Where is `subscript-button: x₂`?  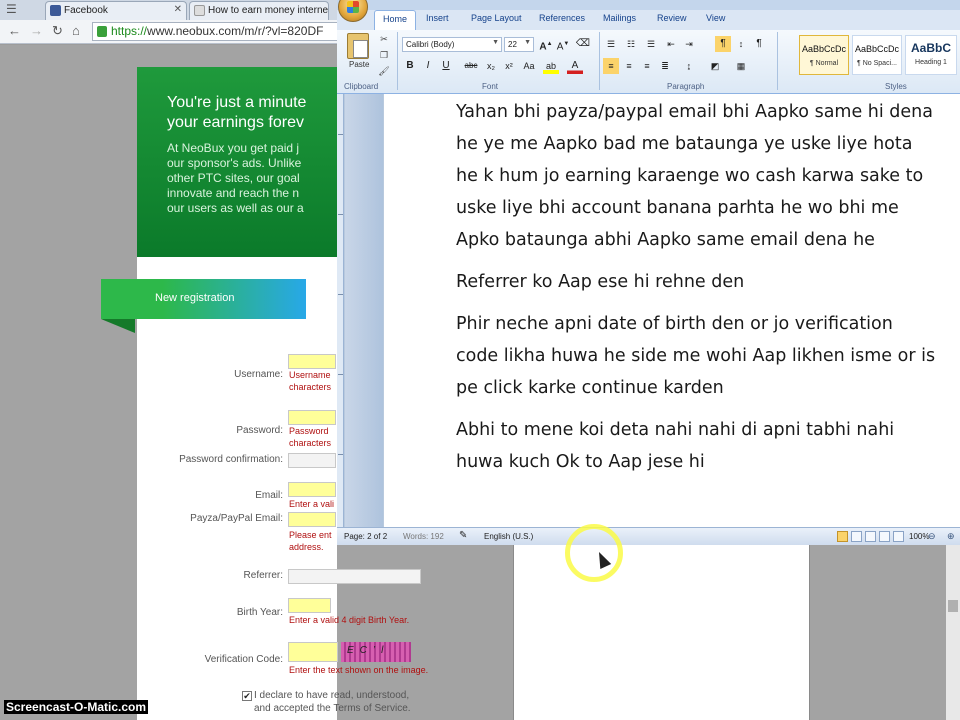 subscript-button: x₂ is located at coordinates (491, 66).